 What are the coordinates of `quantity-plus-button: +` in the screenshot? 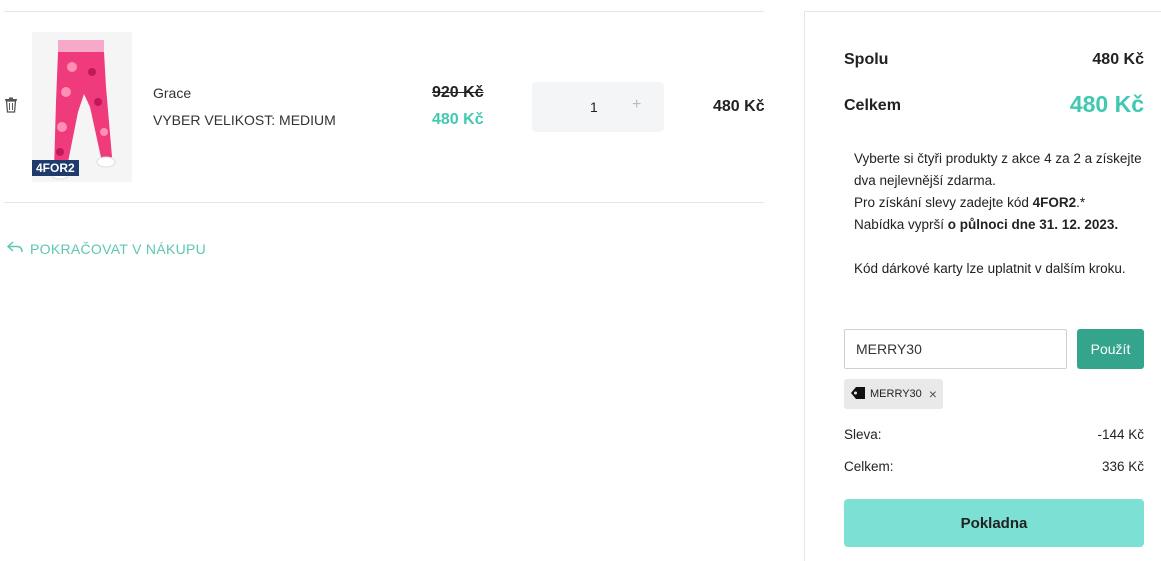 It's located at (636, 105).